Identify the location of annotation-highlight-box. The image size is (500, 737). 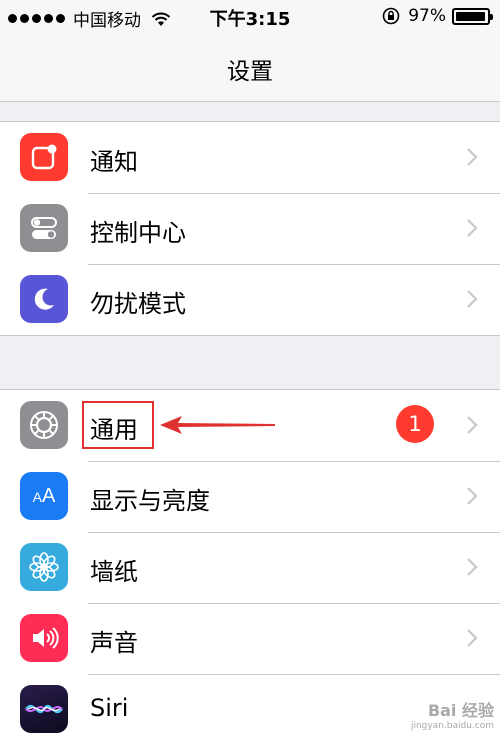
(118, 425).